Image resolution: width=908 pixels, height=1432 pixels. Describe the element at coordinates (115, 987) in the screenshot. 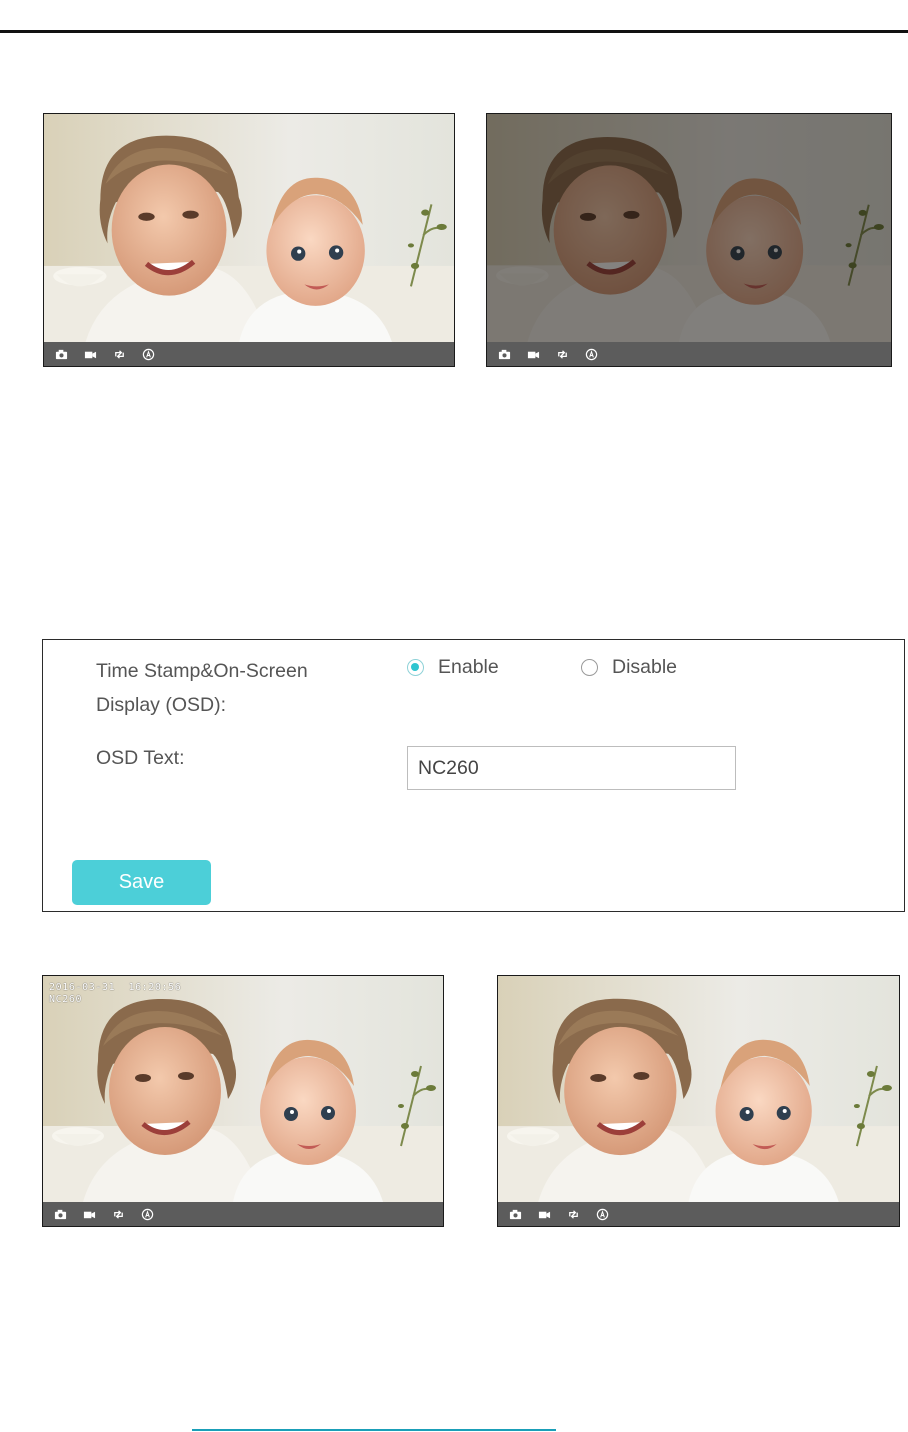

I see `osd-timestamp: 2016-03-31 16:20:56` at that location.